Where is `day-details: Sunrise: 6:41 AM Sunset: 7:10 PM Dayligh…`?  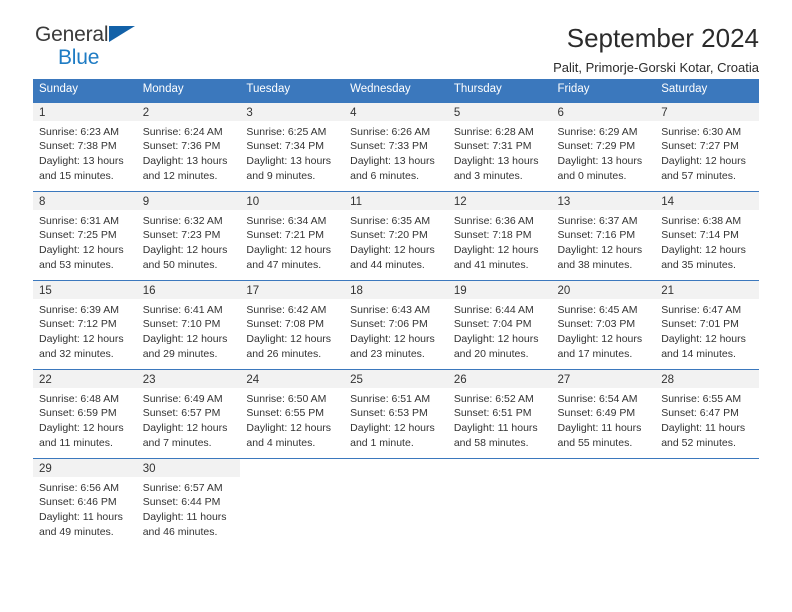 day-details: Sunrise: 6:41 AM Sunset: 7:10 PM Dayligh… is located at coordinates (189, 330).